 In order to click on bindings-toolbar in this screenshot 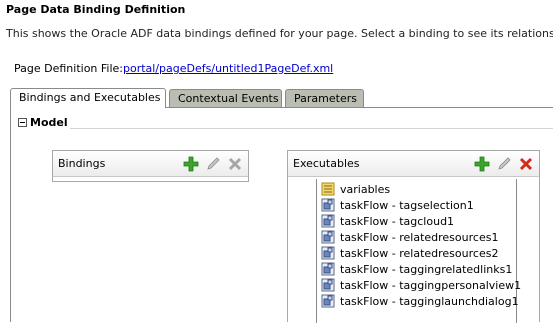, I will do `click(213, 164)`.